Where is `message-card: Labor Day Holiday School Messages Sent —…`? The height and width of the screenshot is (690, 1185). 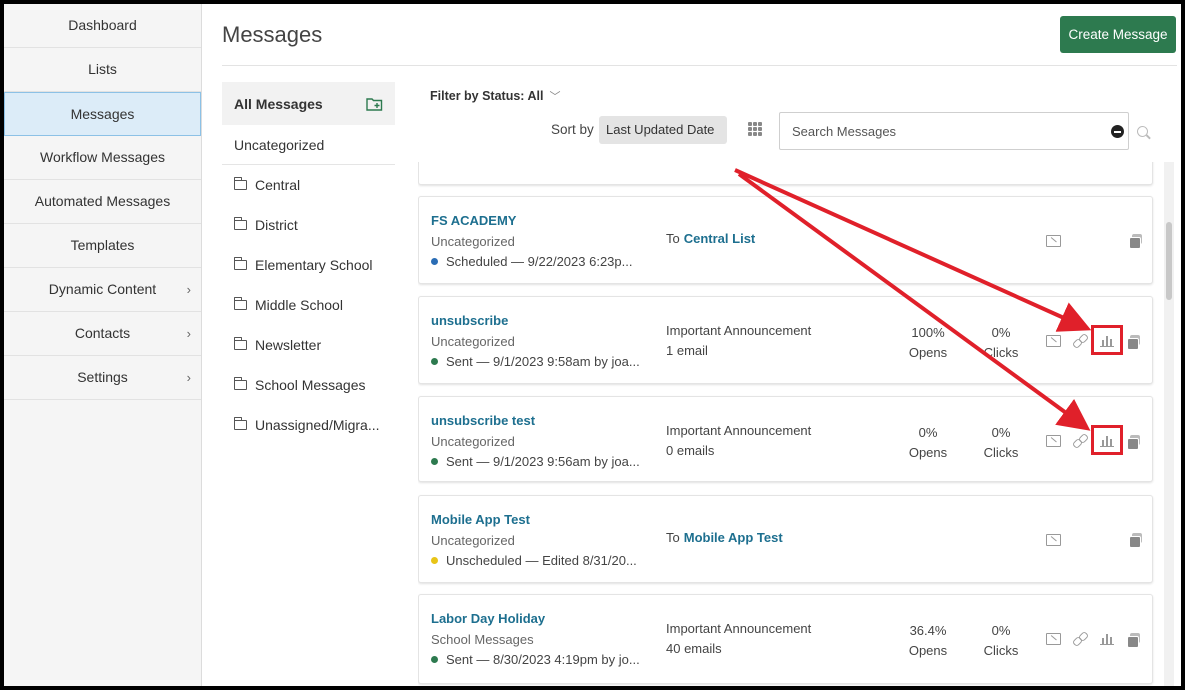
message-card: Labor Day Holiday School Messages Sent —… is located at coordinates (785, 639).